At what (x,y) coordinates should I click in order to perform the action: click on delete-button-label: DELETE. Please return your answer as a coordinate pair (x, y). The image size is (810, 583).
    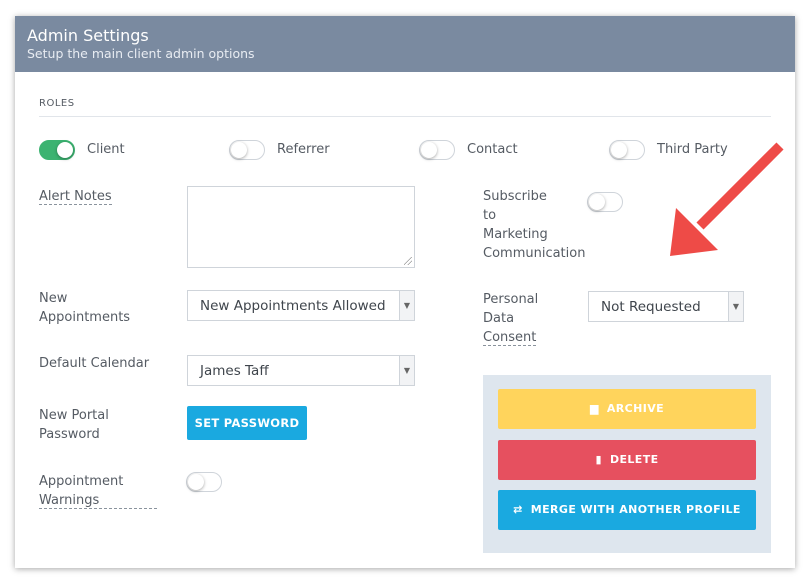
    Looking at the image, I should click on (634, 459).